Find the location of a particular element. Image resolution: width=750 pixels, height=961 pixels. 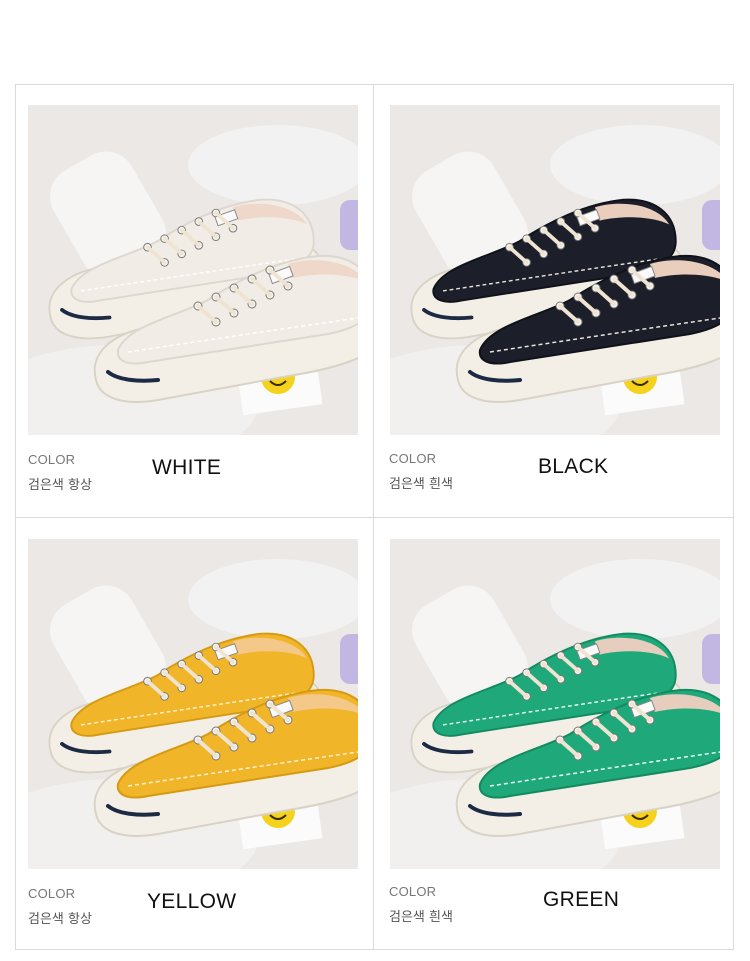

color-name: YELLOW is located at coordinates (192, 901).